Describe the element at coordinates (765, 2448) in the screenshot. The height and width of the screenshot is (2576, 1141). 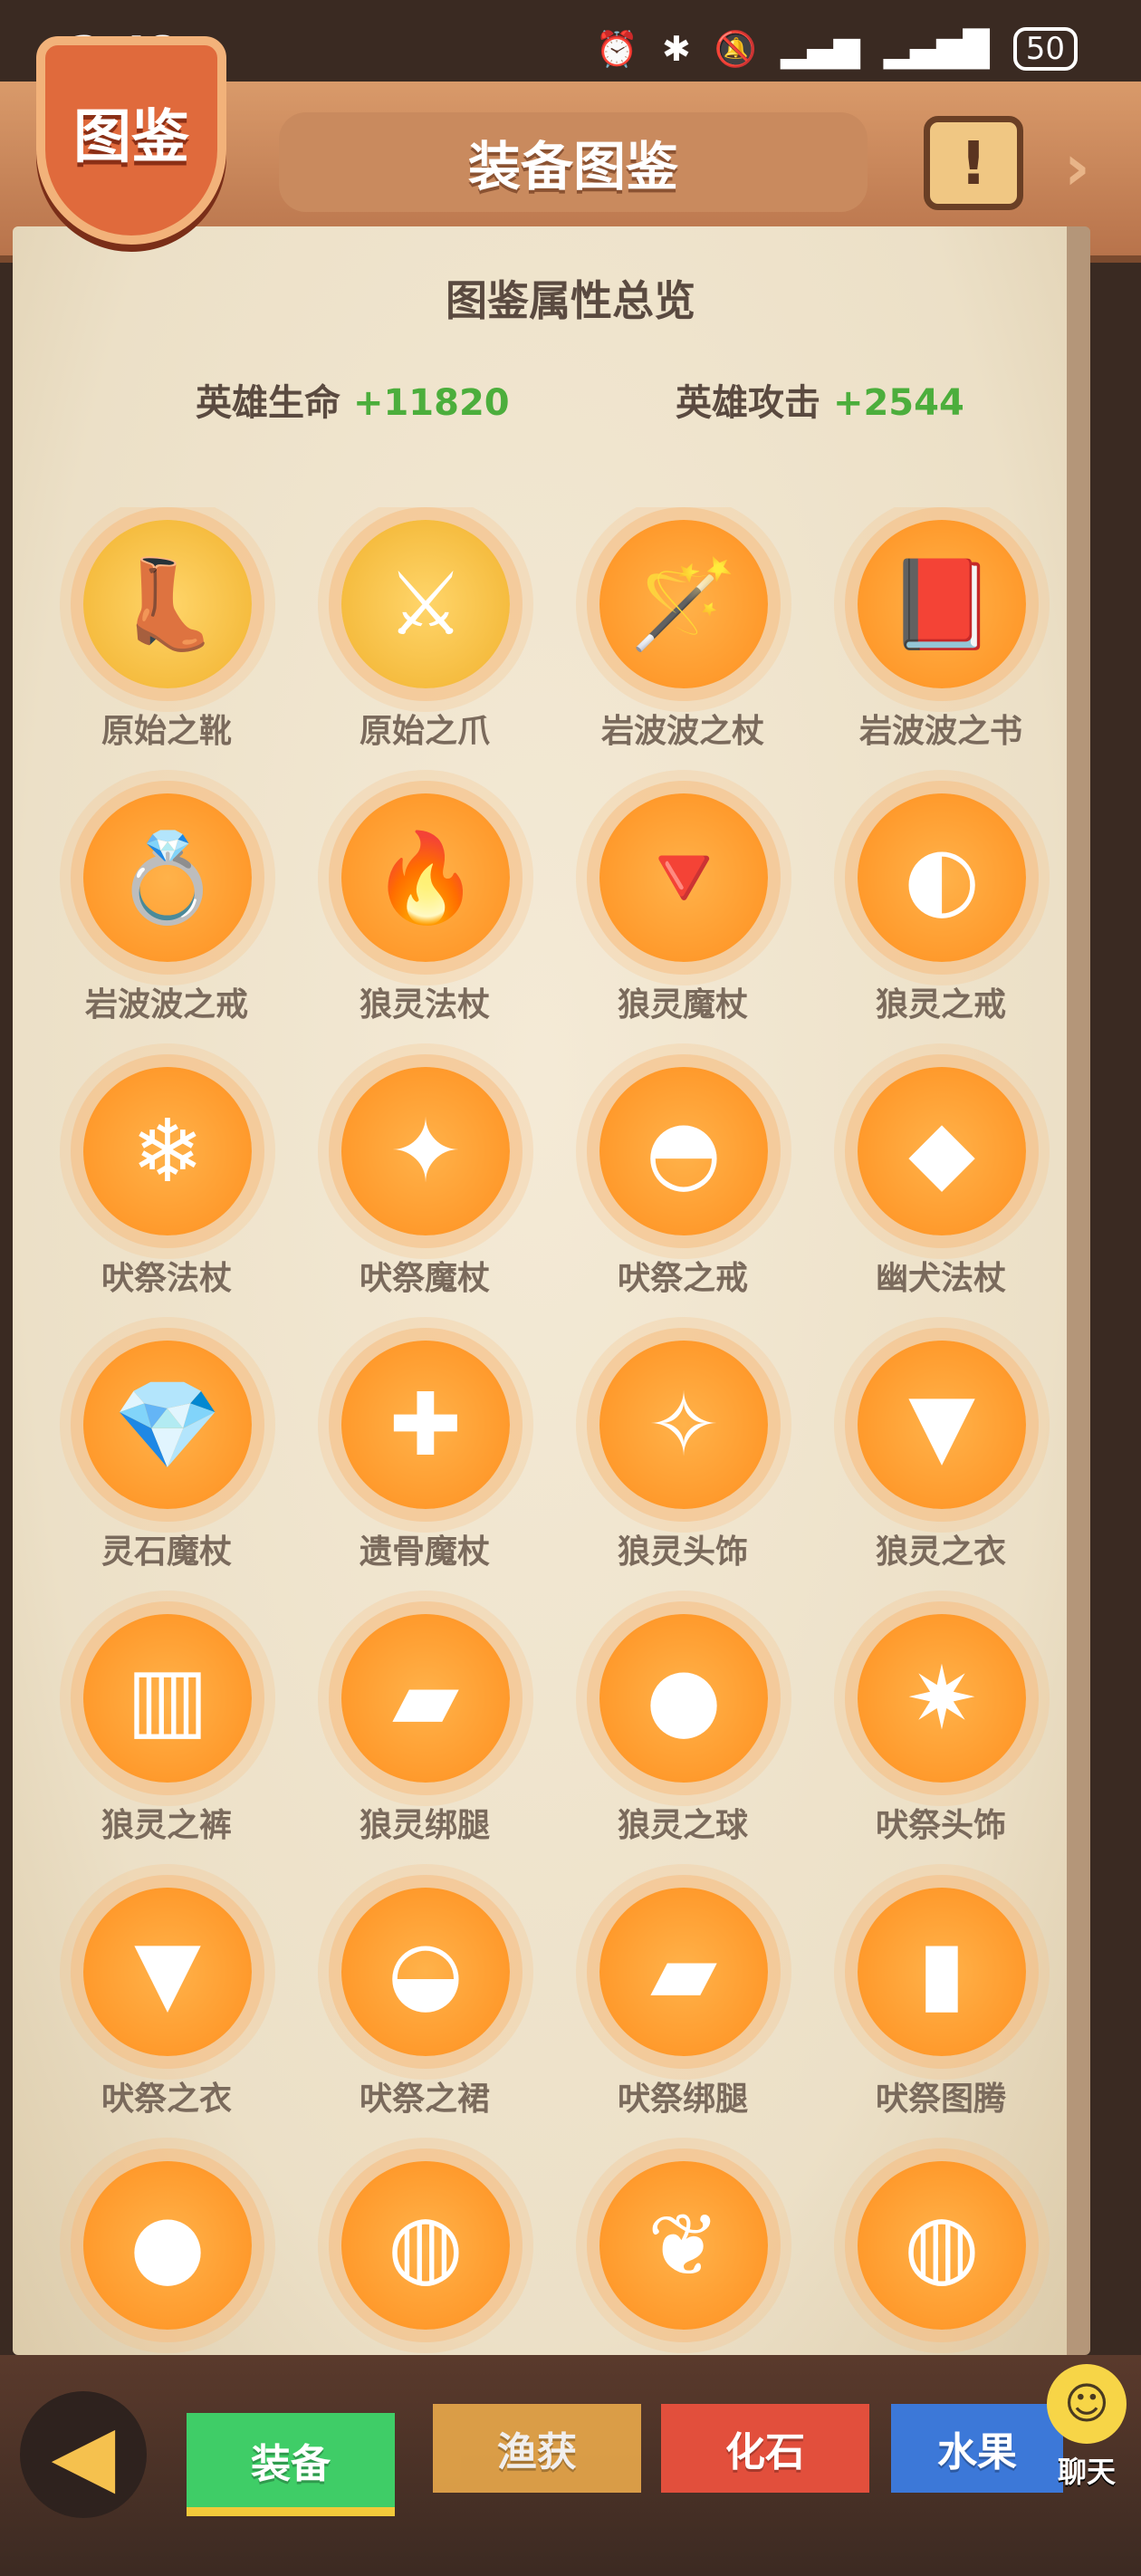
I see `tab-fossil: 化石` at that location.